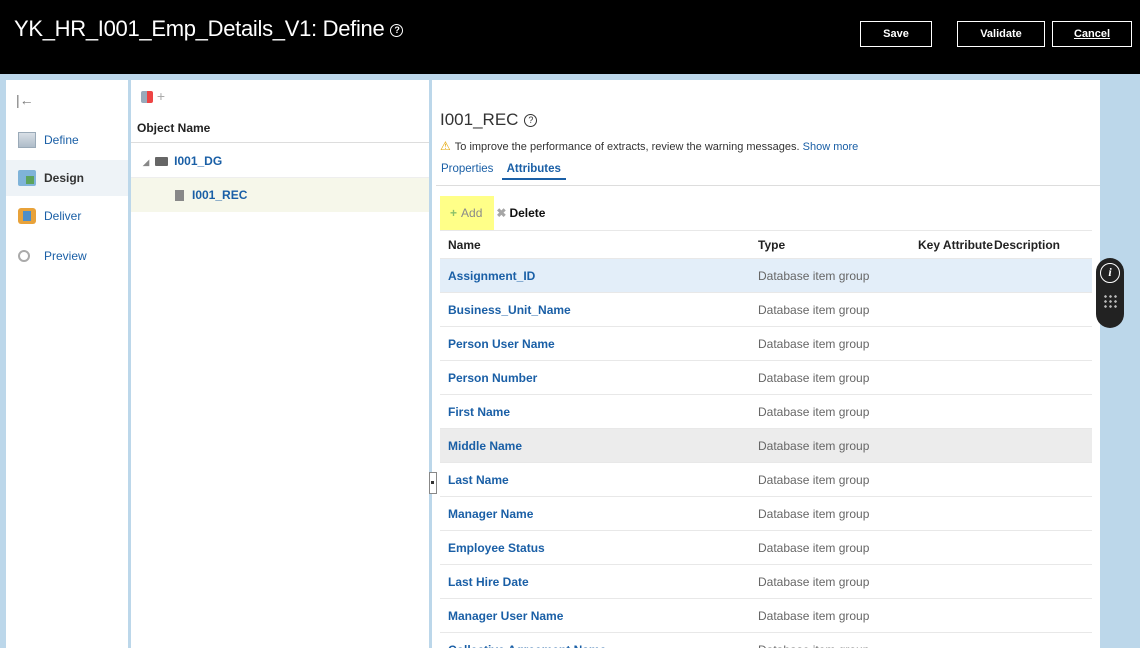 The height and width of the screenshot is (648, 1140). Describe the element at coordinates (179, 196) in the screenshot. I see `record-icon` at that location.